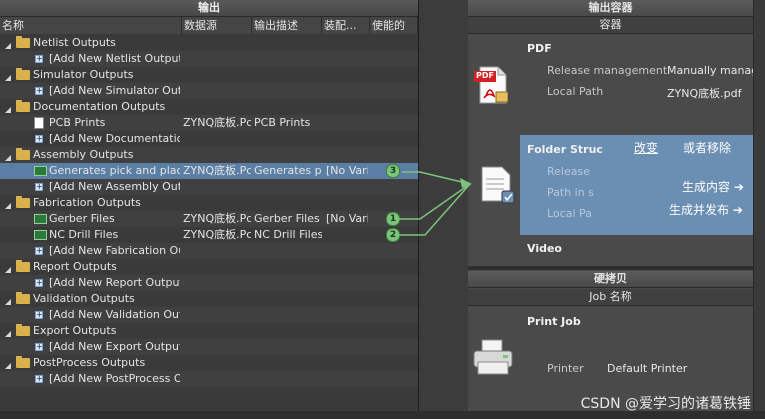 This screenshot has height=419, width=765. What do you see at coordinates (99, 106) in the screenshot?
I see `group-label: Documentation Outputs` at bounding box center [99, 106].